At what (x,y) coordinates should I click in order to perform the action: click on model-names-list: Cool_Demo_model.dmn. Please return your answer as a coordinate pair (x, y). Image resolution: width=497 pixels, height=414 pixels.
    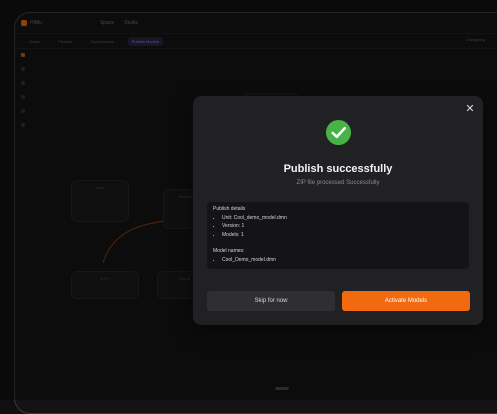
    Looking at the image, I should click on (338, 260).